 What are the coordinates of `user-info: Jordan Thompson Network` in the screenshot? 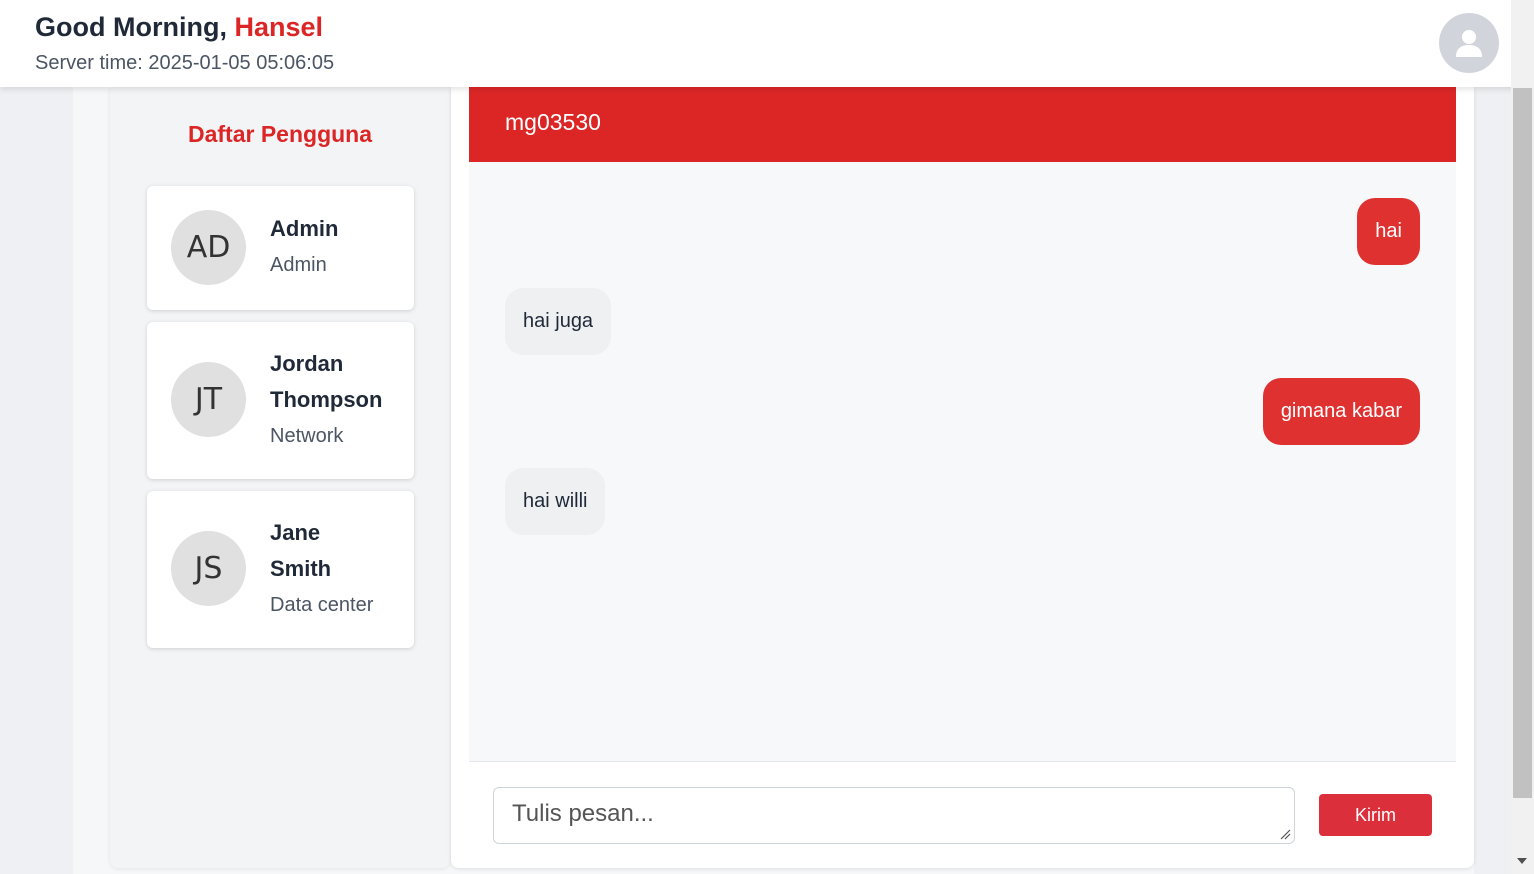 It's located at (340, 400).